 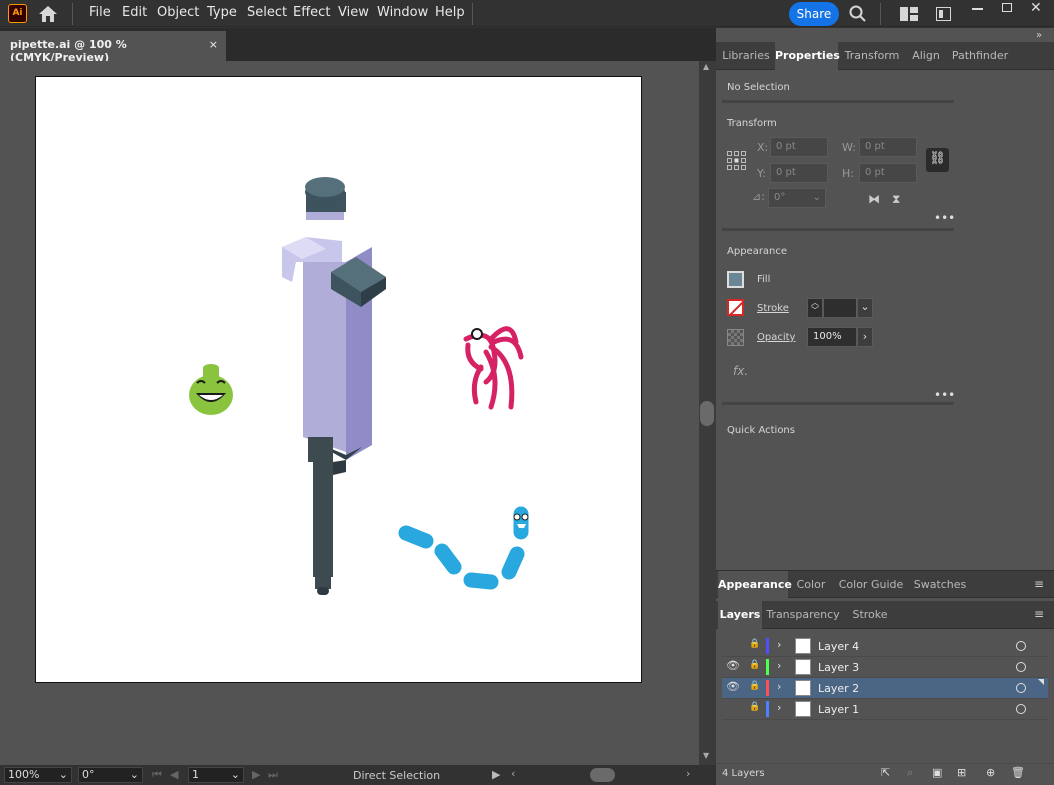 What do you see at coordinates (871, 585) in the screenshot?
I see `tab-color-guide: Color Guide` at bounding box center [871, 585].